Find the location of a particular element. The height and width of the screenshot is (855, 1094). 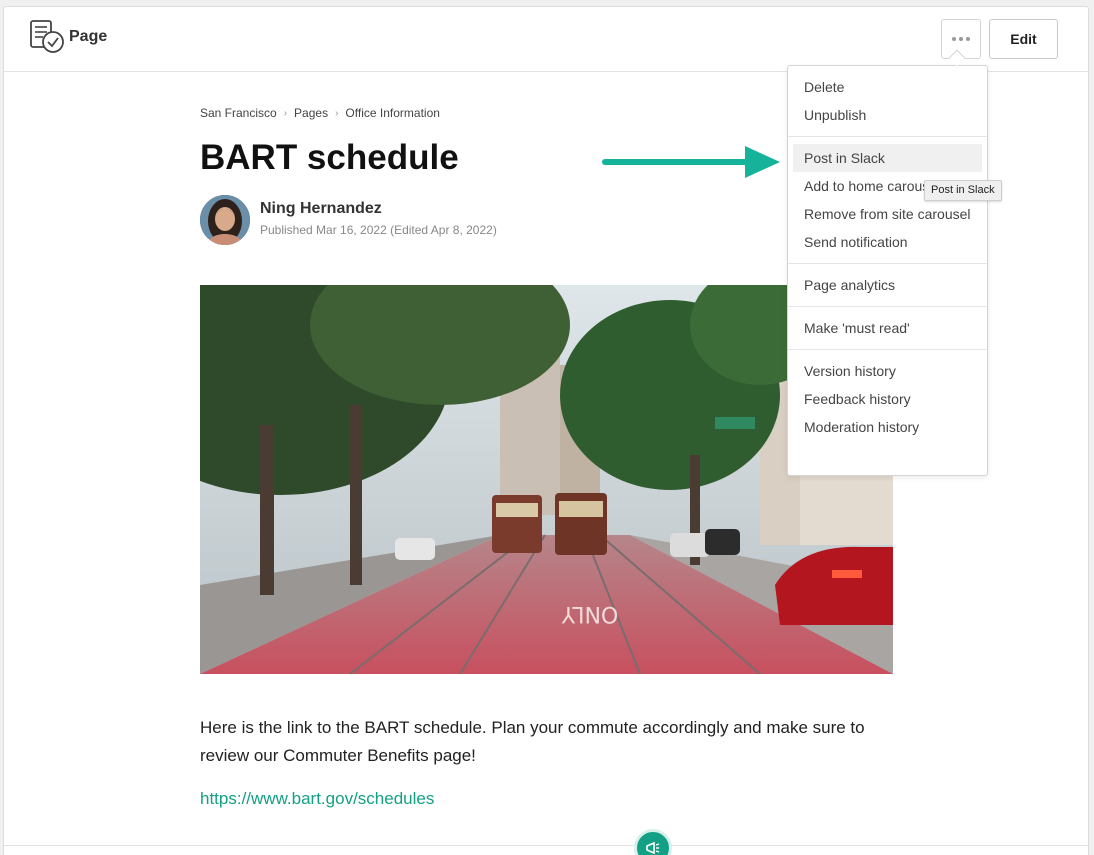

menu-group: Page analytics is located at coordinates (887, 285).